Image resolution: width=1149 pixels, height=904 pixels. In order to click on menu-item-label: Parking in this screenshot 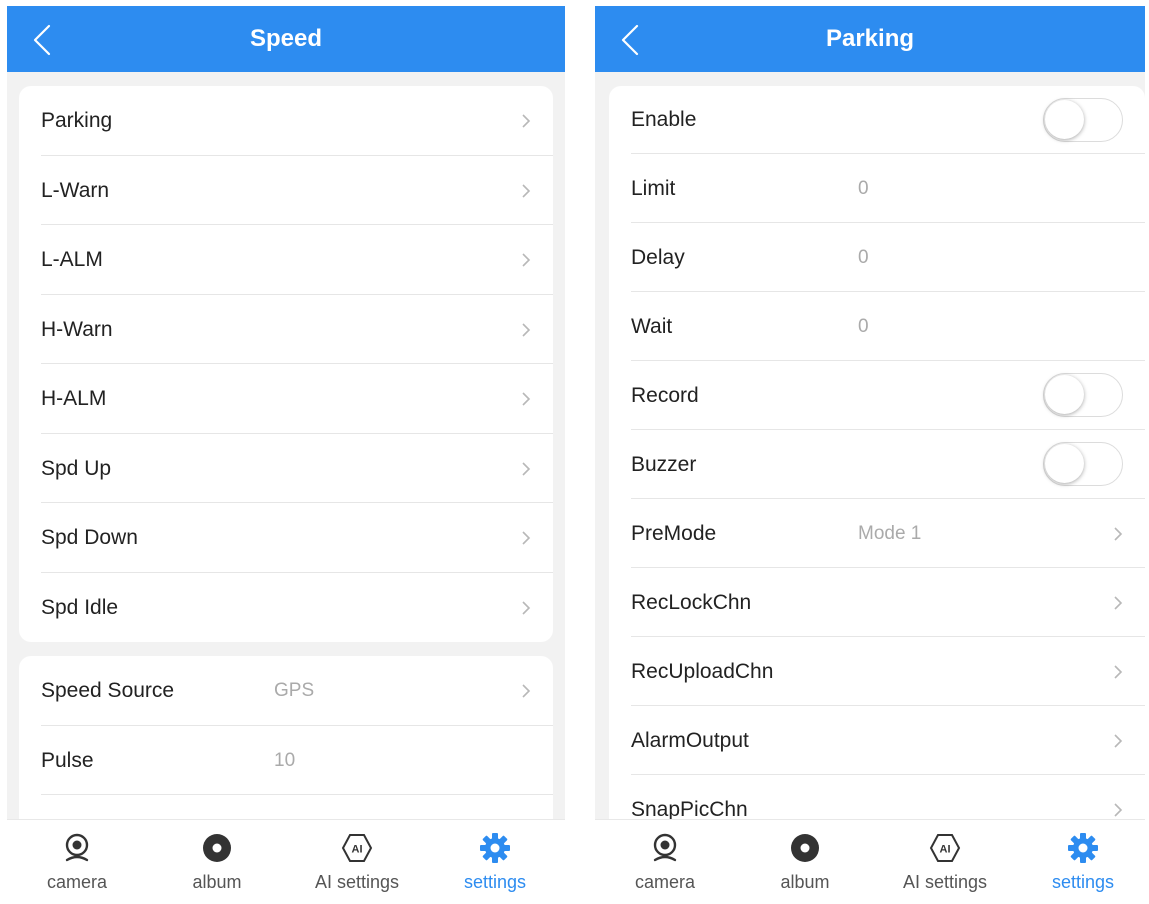, I will do `click(77, 120)`.